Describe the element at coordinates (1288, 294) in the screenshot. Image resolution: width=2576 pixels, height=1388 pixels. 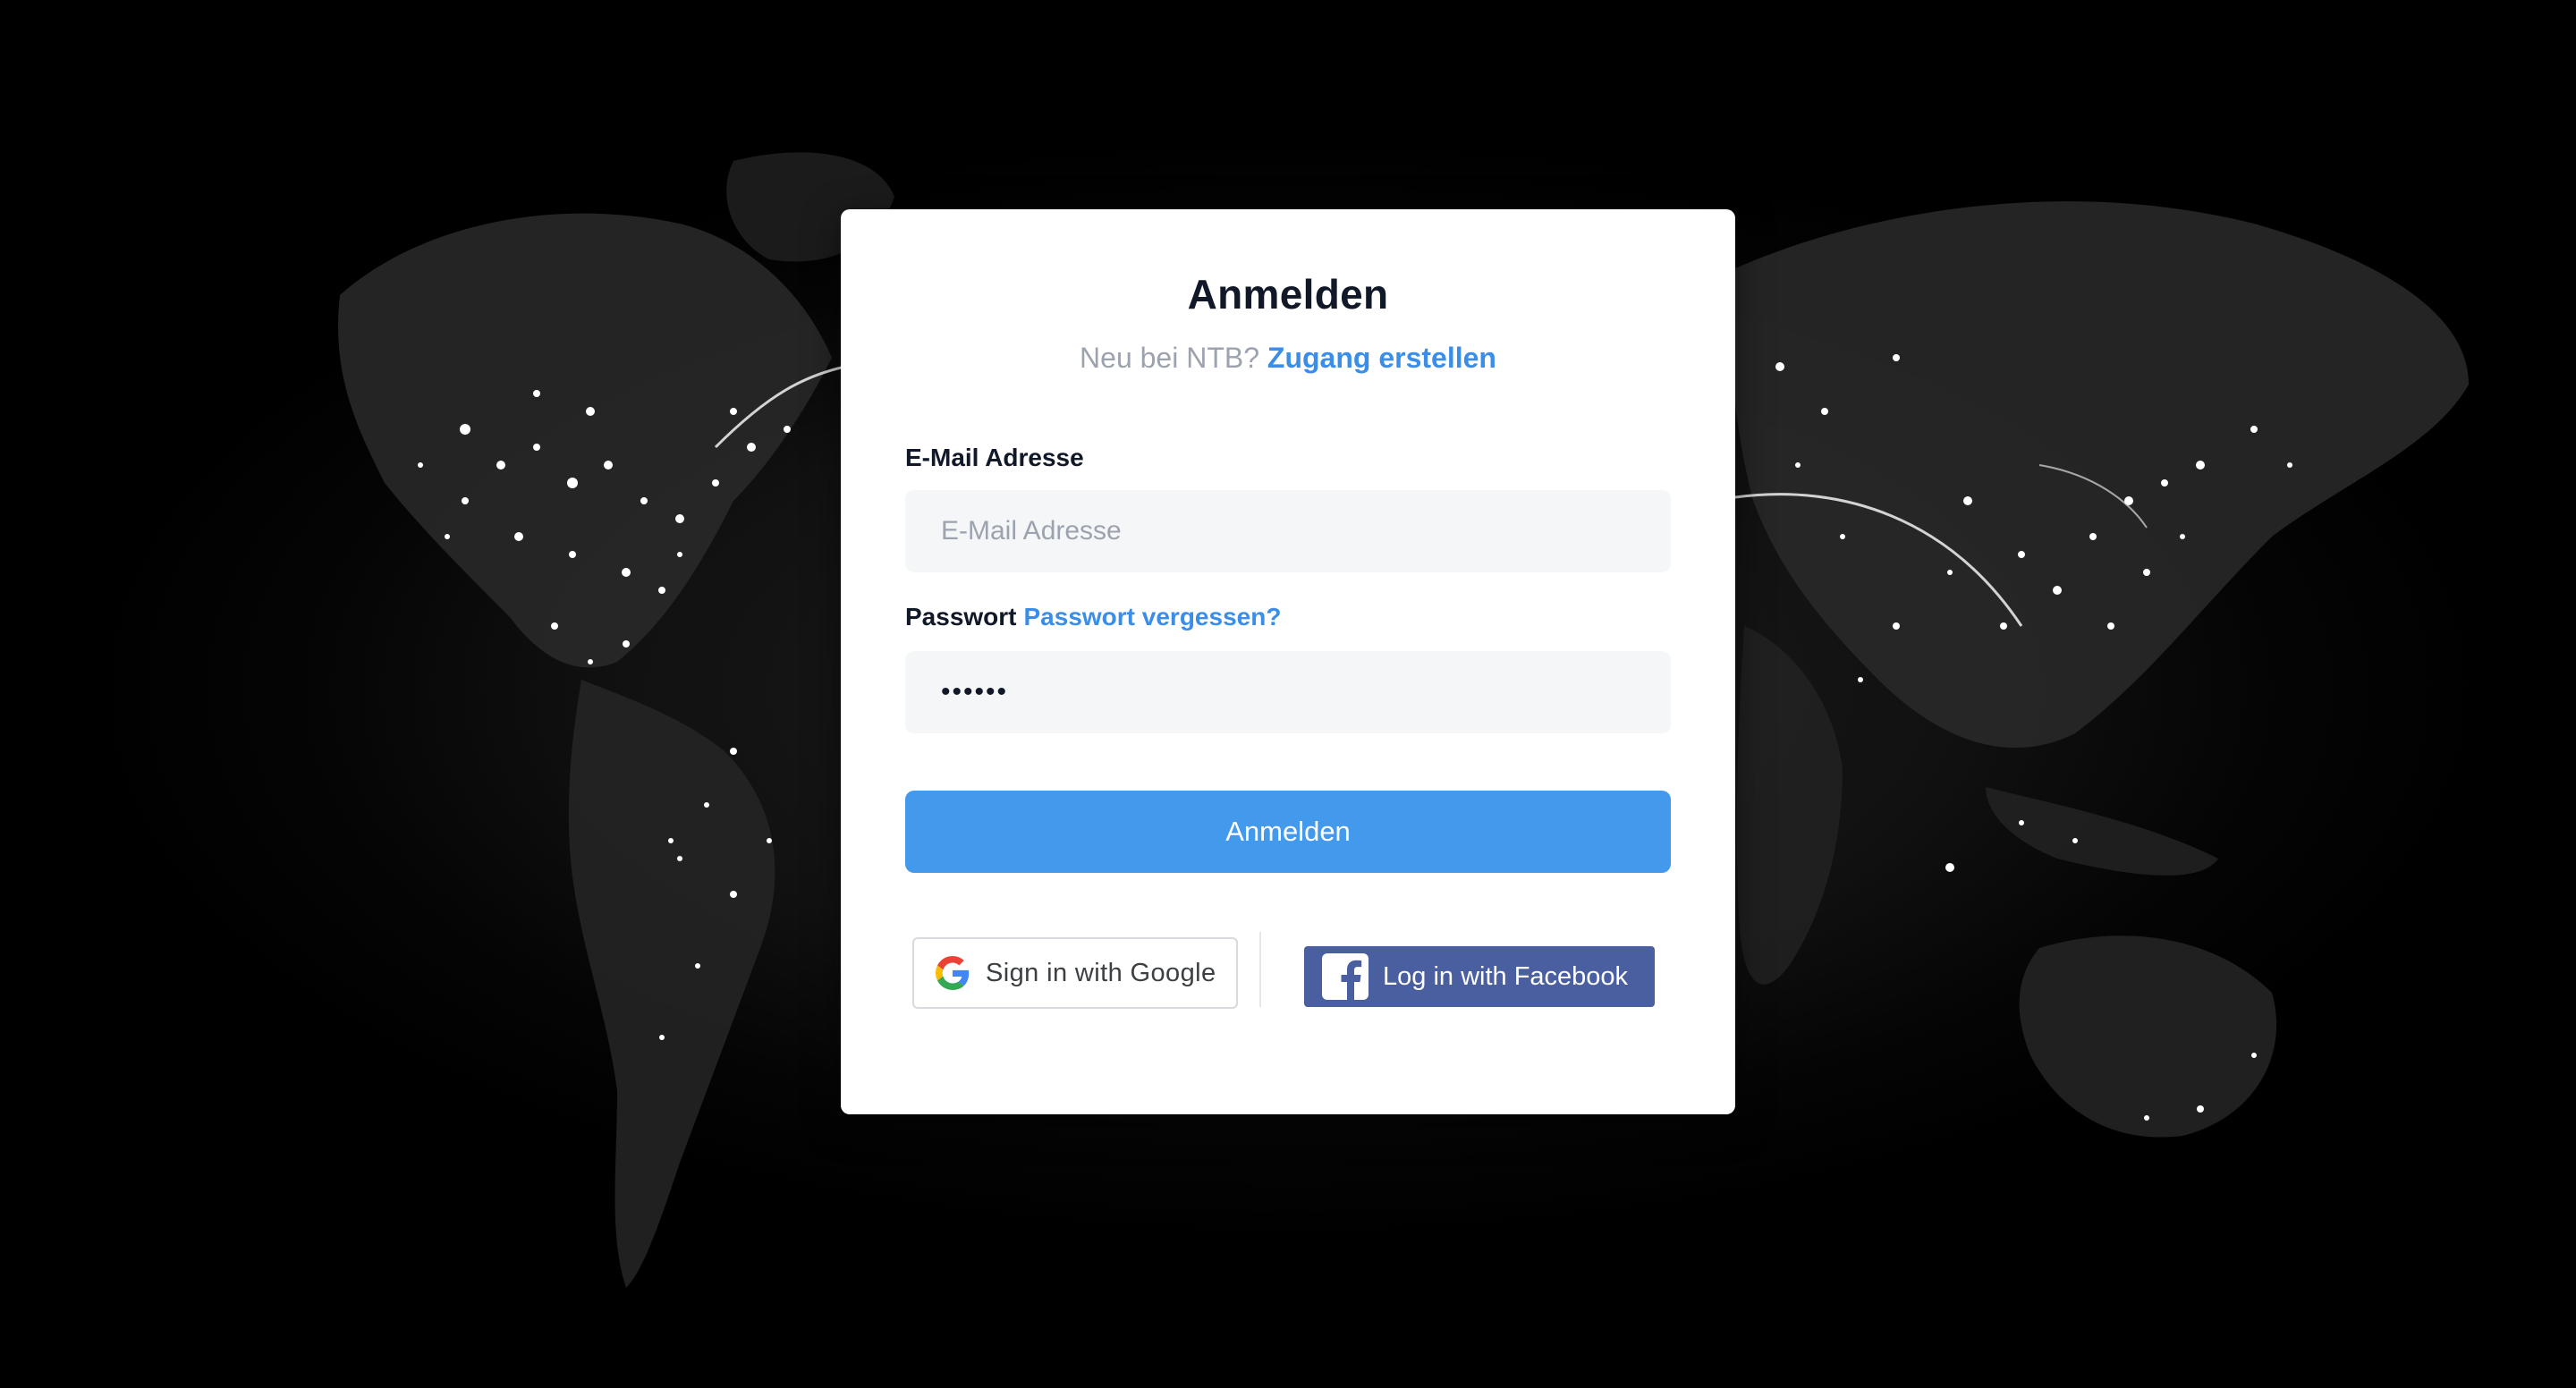
I see `page-title: Anmelden` at that location.